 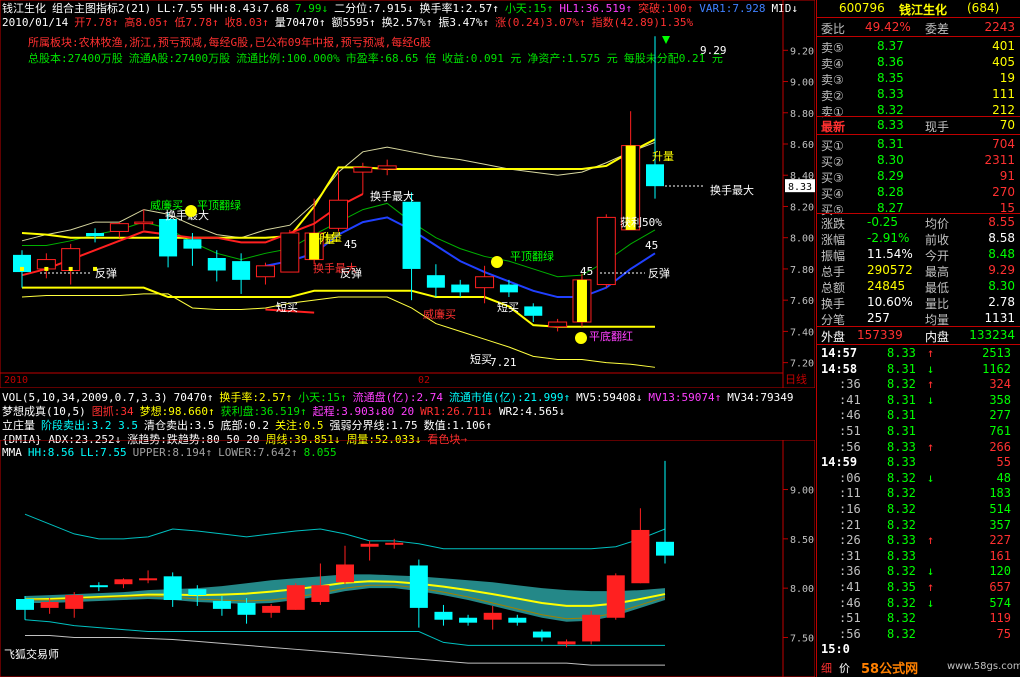 I want to click on label: 外盘, so click(x=833, y=337).